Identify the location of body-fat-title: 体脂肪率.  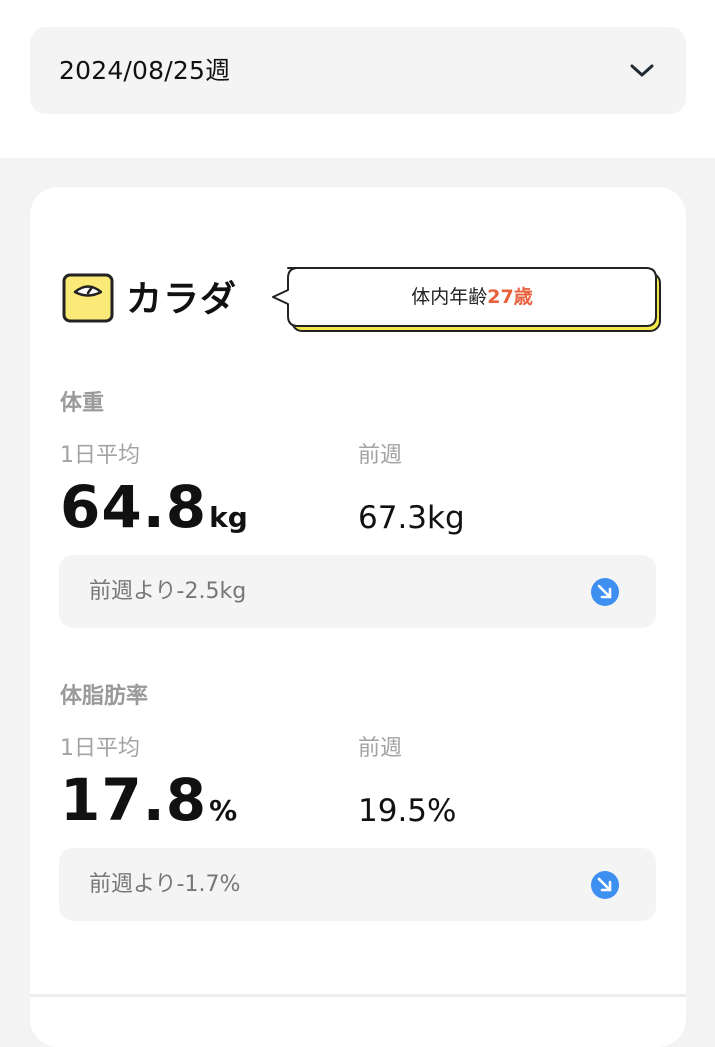
(104, 696).